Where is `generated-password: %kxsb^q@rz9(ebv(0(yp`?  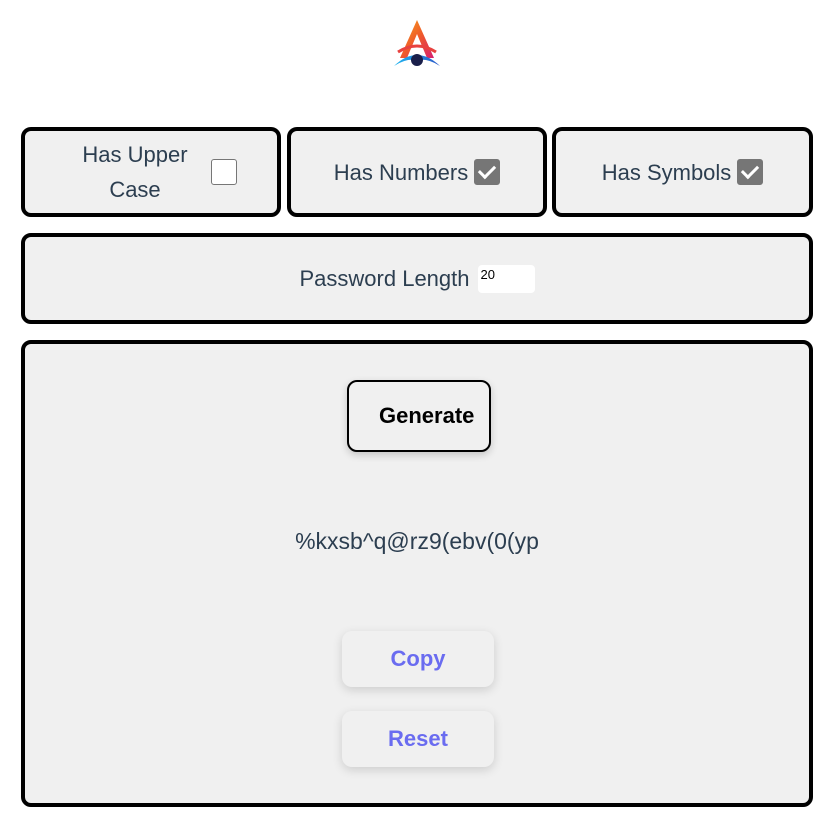 generated-password: %kxsb^q@rz9(ebv(0(yp is located at coordinates (417, 541).